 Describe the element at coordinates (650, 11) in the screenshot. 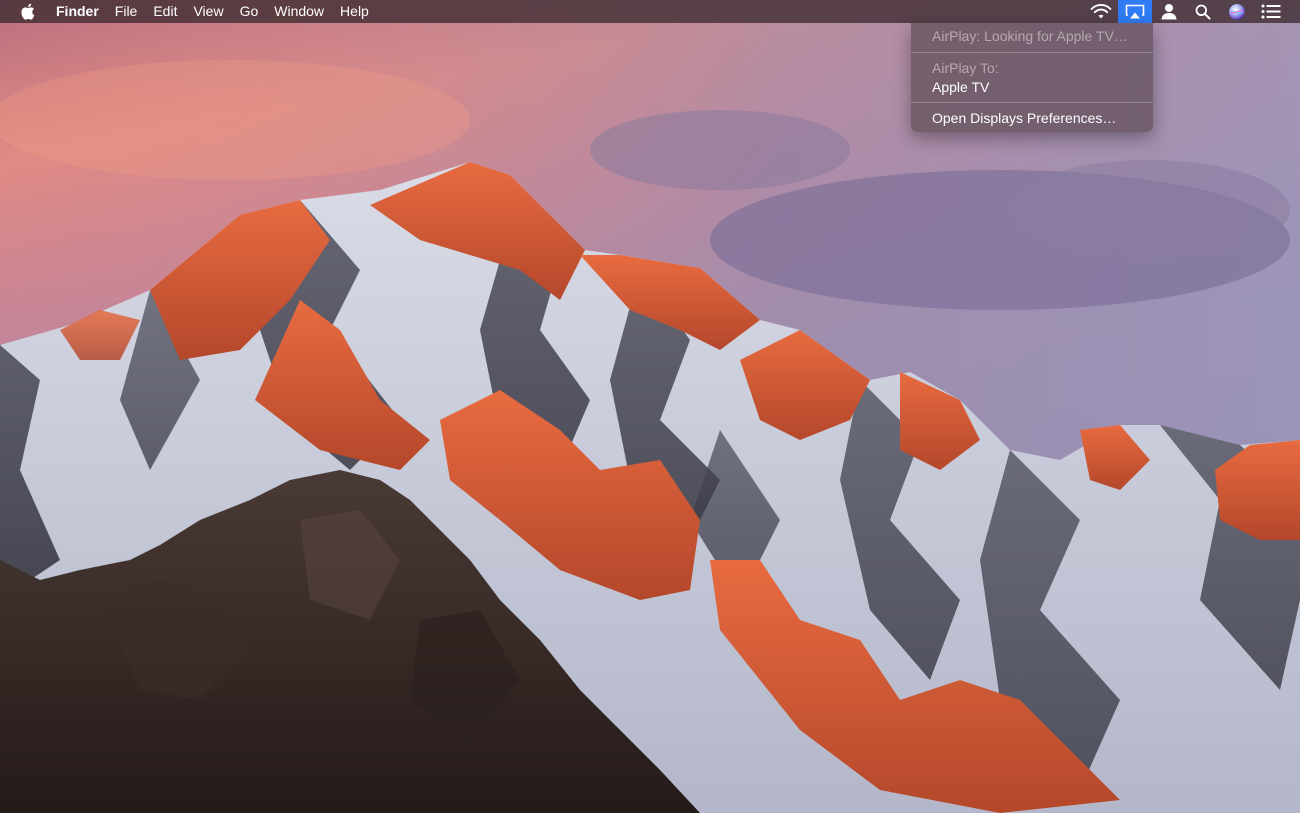

I see `menu-bar: Finder File Edit View Go Window Help` at that location.